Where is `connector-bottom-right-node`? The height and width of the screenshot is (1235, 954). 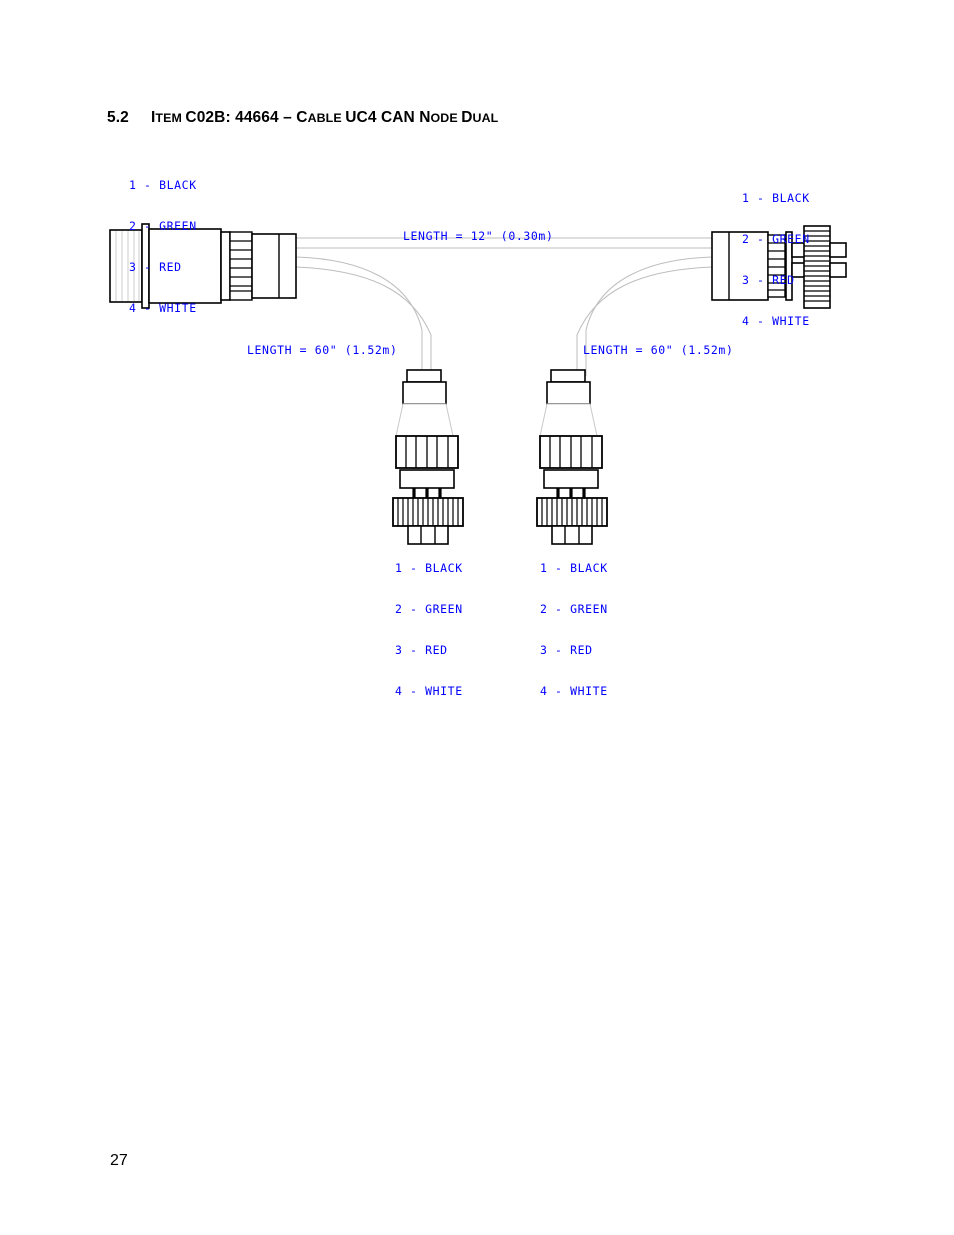
connector-bottom-right-node is located at coordinates (572, 457).